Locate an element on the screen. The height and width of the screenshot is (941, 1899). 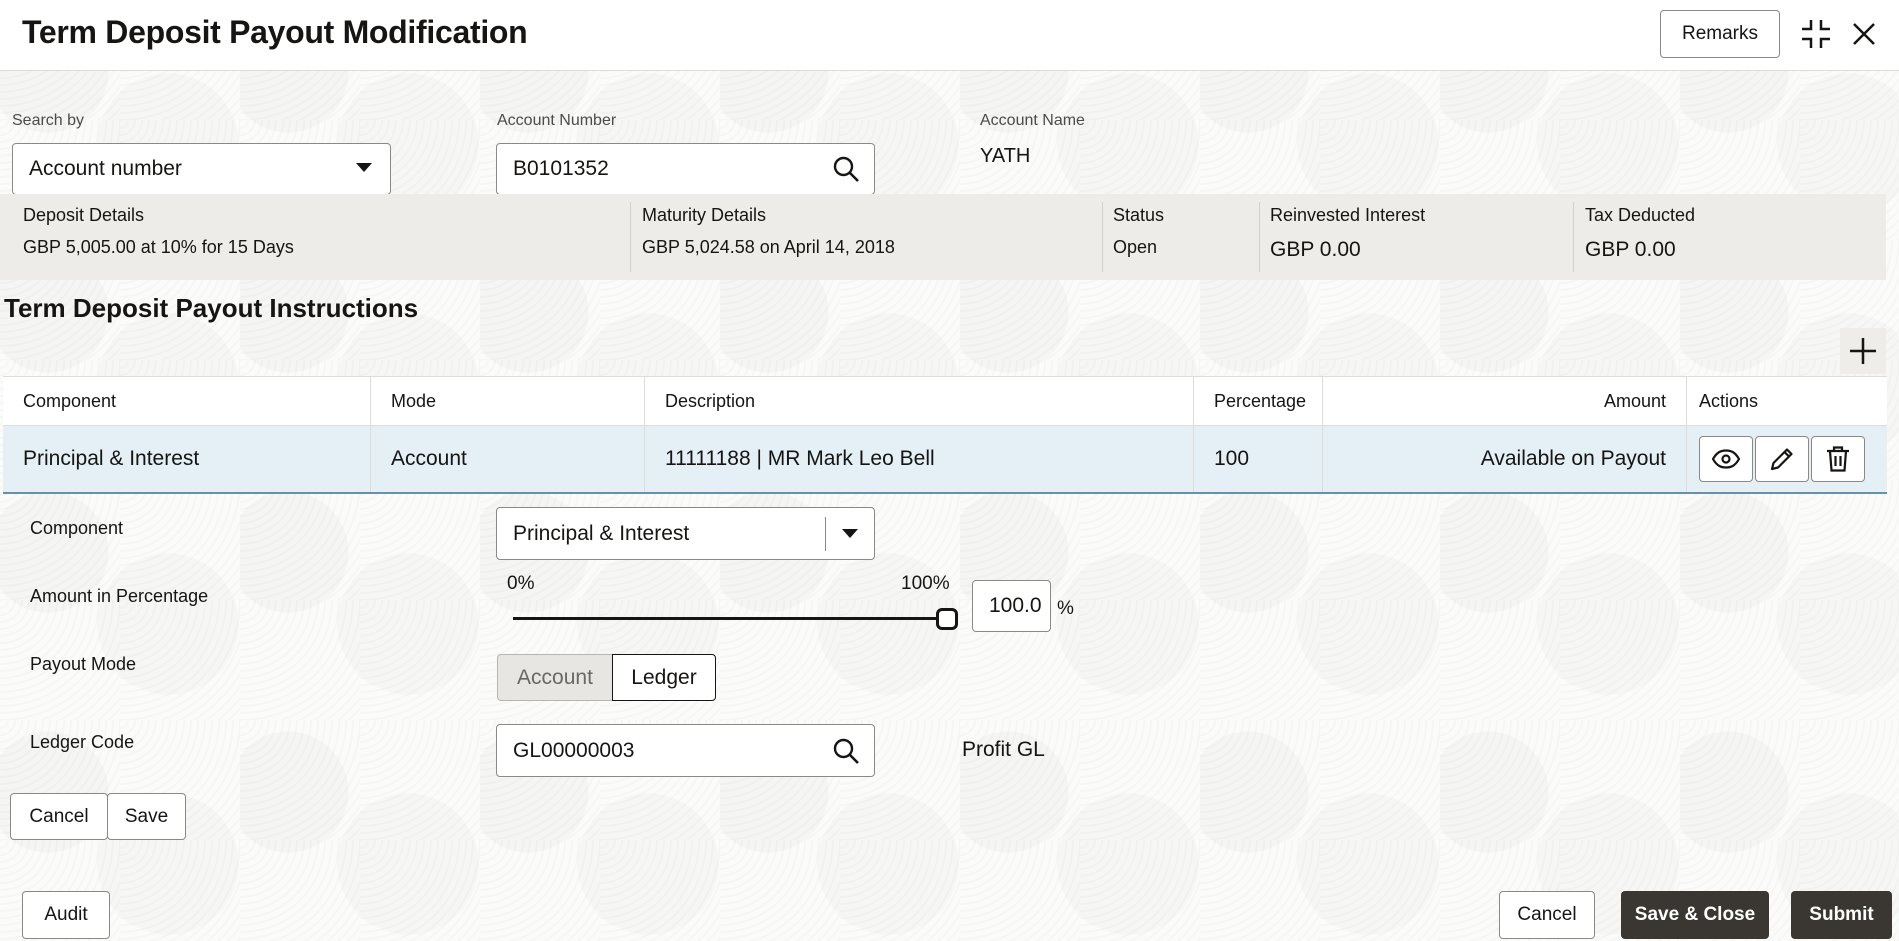
row-description: 11111188 | MR Mark Leo Bell is located at coordinates (919, 459).